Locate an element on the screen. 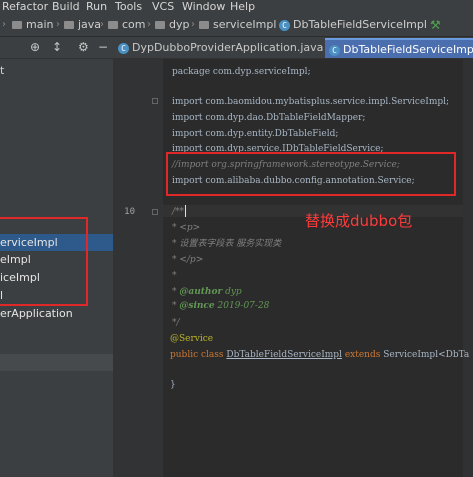 The image size is (473, 477). code-import-line: import com.dyp.dao.DbTableFieldMapper; is located at coordinates (269, 118).